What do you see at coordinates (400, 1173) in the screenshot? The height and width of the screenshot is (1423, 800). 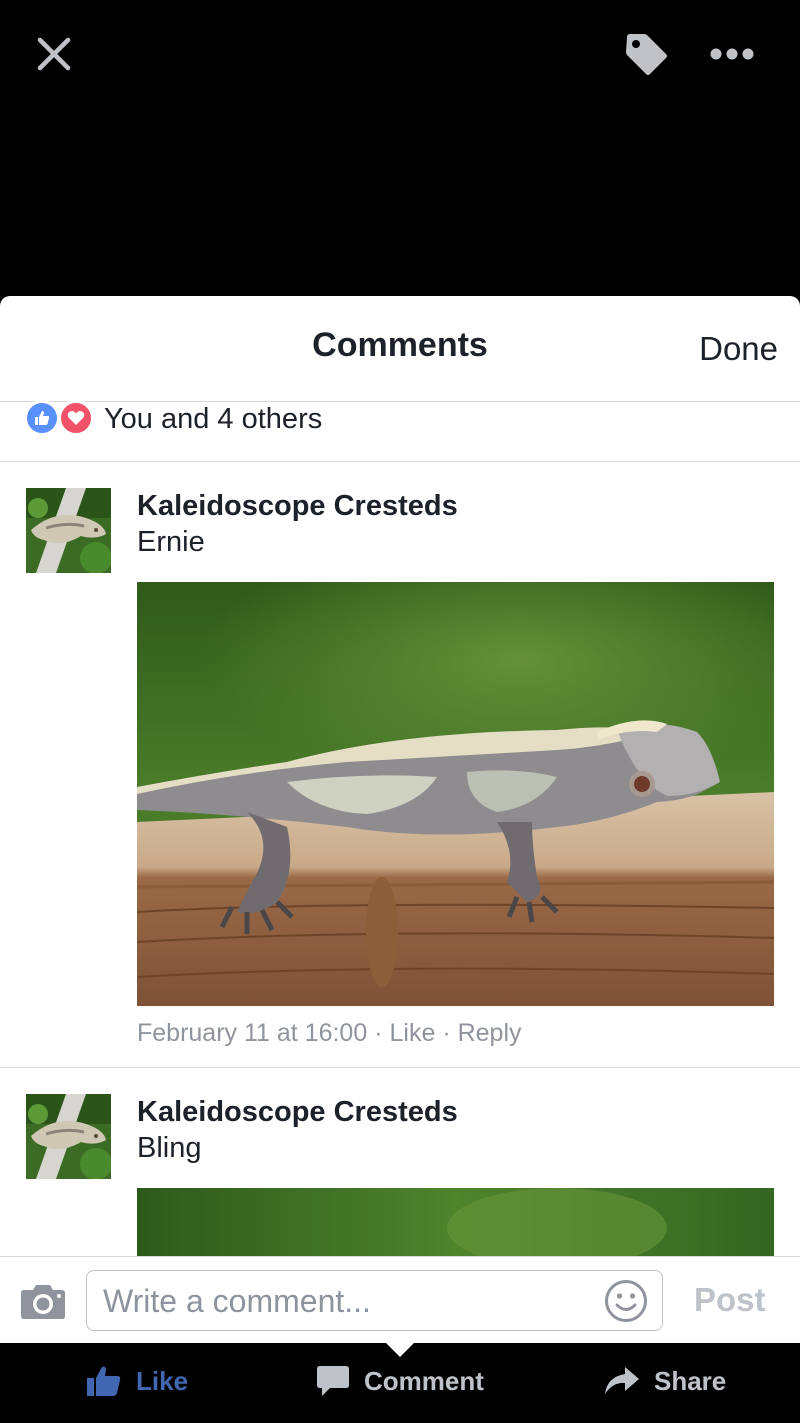 I see `comment-item: Kaleidoscope Cresteds Bling` at bounding box center [400, 1173].